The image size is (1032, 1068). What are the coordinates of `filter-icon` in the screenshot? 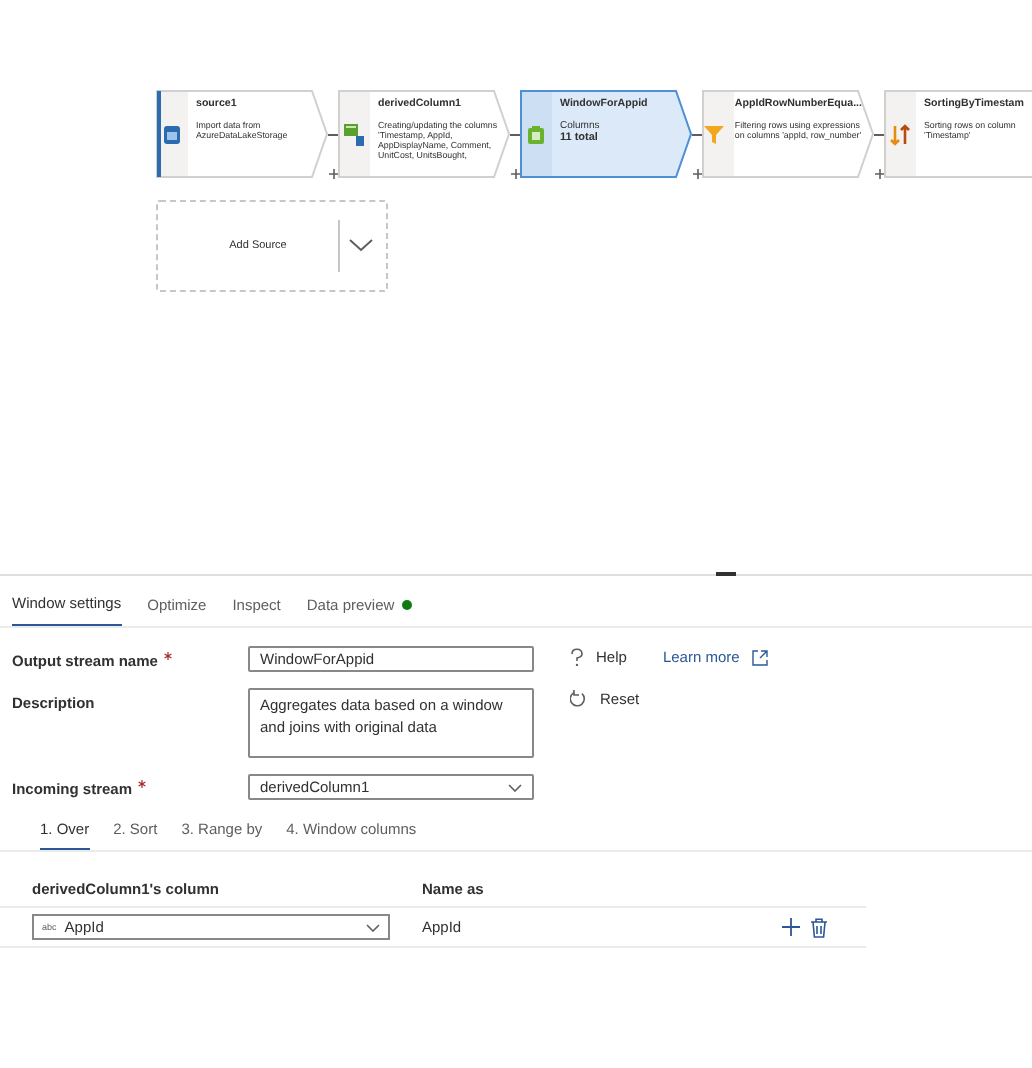 It's located at (713, 134).